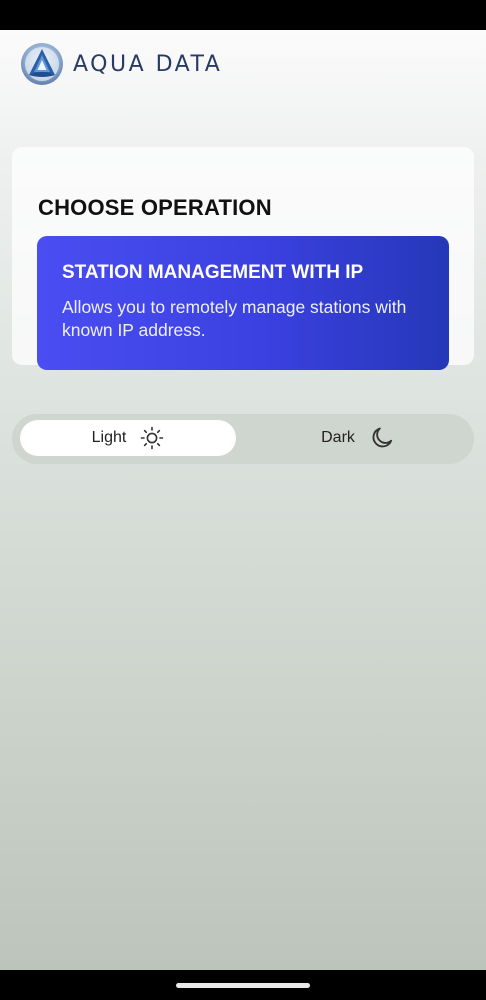  Describe the element at coordinates (155, 207) in the screenshot. I see `choose-operation-title: CHOOSE OPERATION` at that location.